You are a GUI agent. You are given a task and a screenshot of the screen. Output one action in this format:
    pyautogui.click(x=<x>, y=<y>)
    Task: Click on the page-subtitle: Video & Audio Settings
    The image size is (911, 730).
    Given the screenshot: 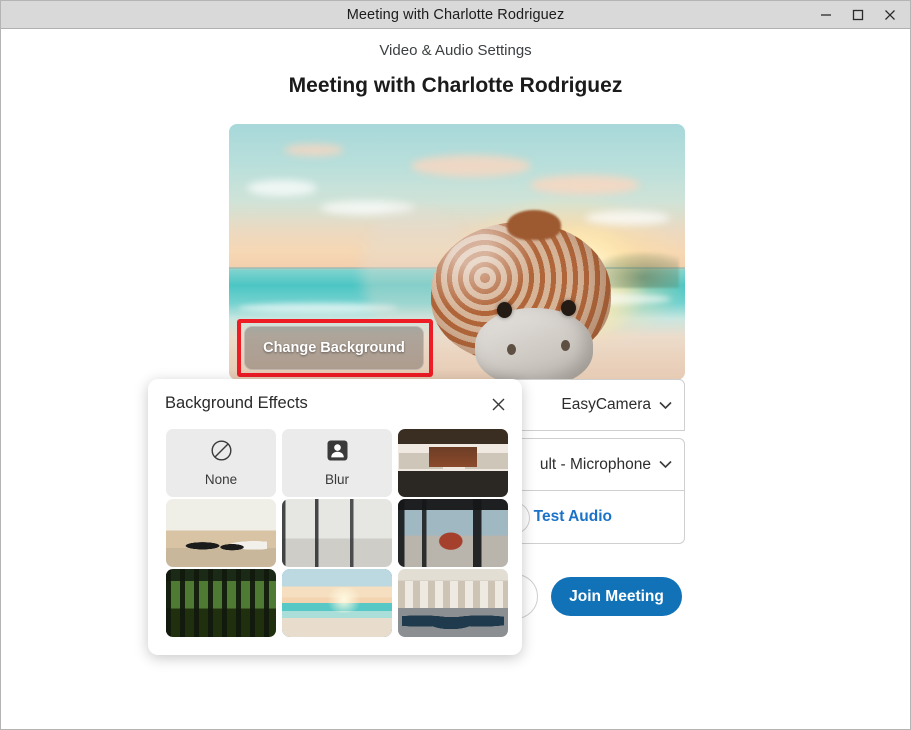 What is the action you would take?
    pyautogui.click(x=455, y=50)
    